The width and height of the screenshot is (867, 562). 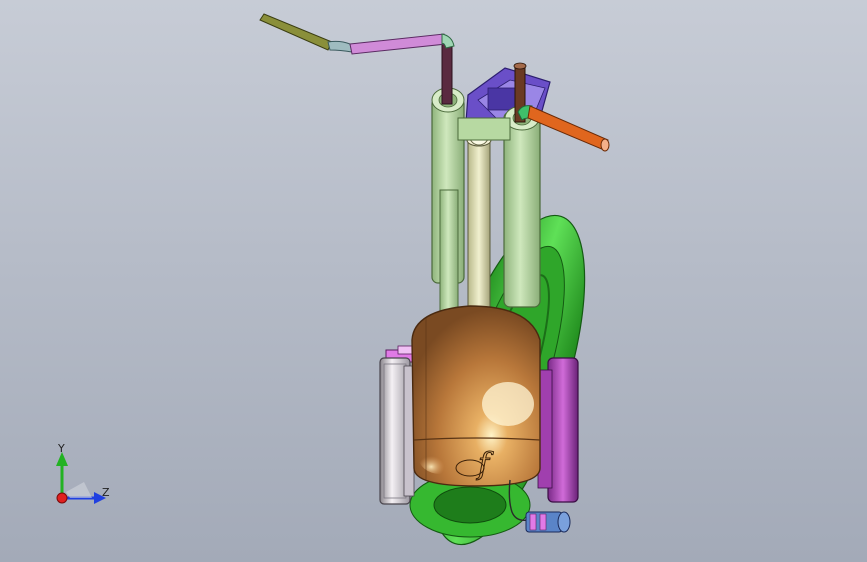 What do you see at coordinates (479, 222) in the screenshot?
I see `steering-stem` at bounding box center [479, 222].